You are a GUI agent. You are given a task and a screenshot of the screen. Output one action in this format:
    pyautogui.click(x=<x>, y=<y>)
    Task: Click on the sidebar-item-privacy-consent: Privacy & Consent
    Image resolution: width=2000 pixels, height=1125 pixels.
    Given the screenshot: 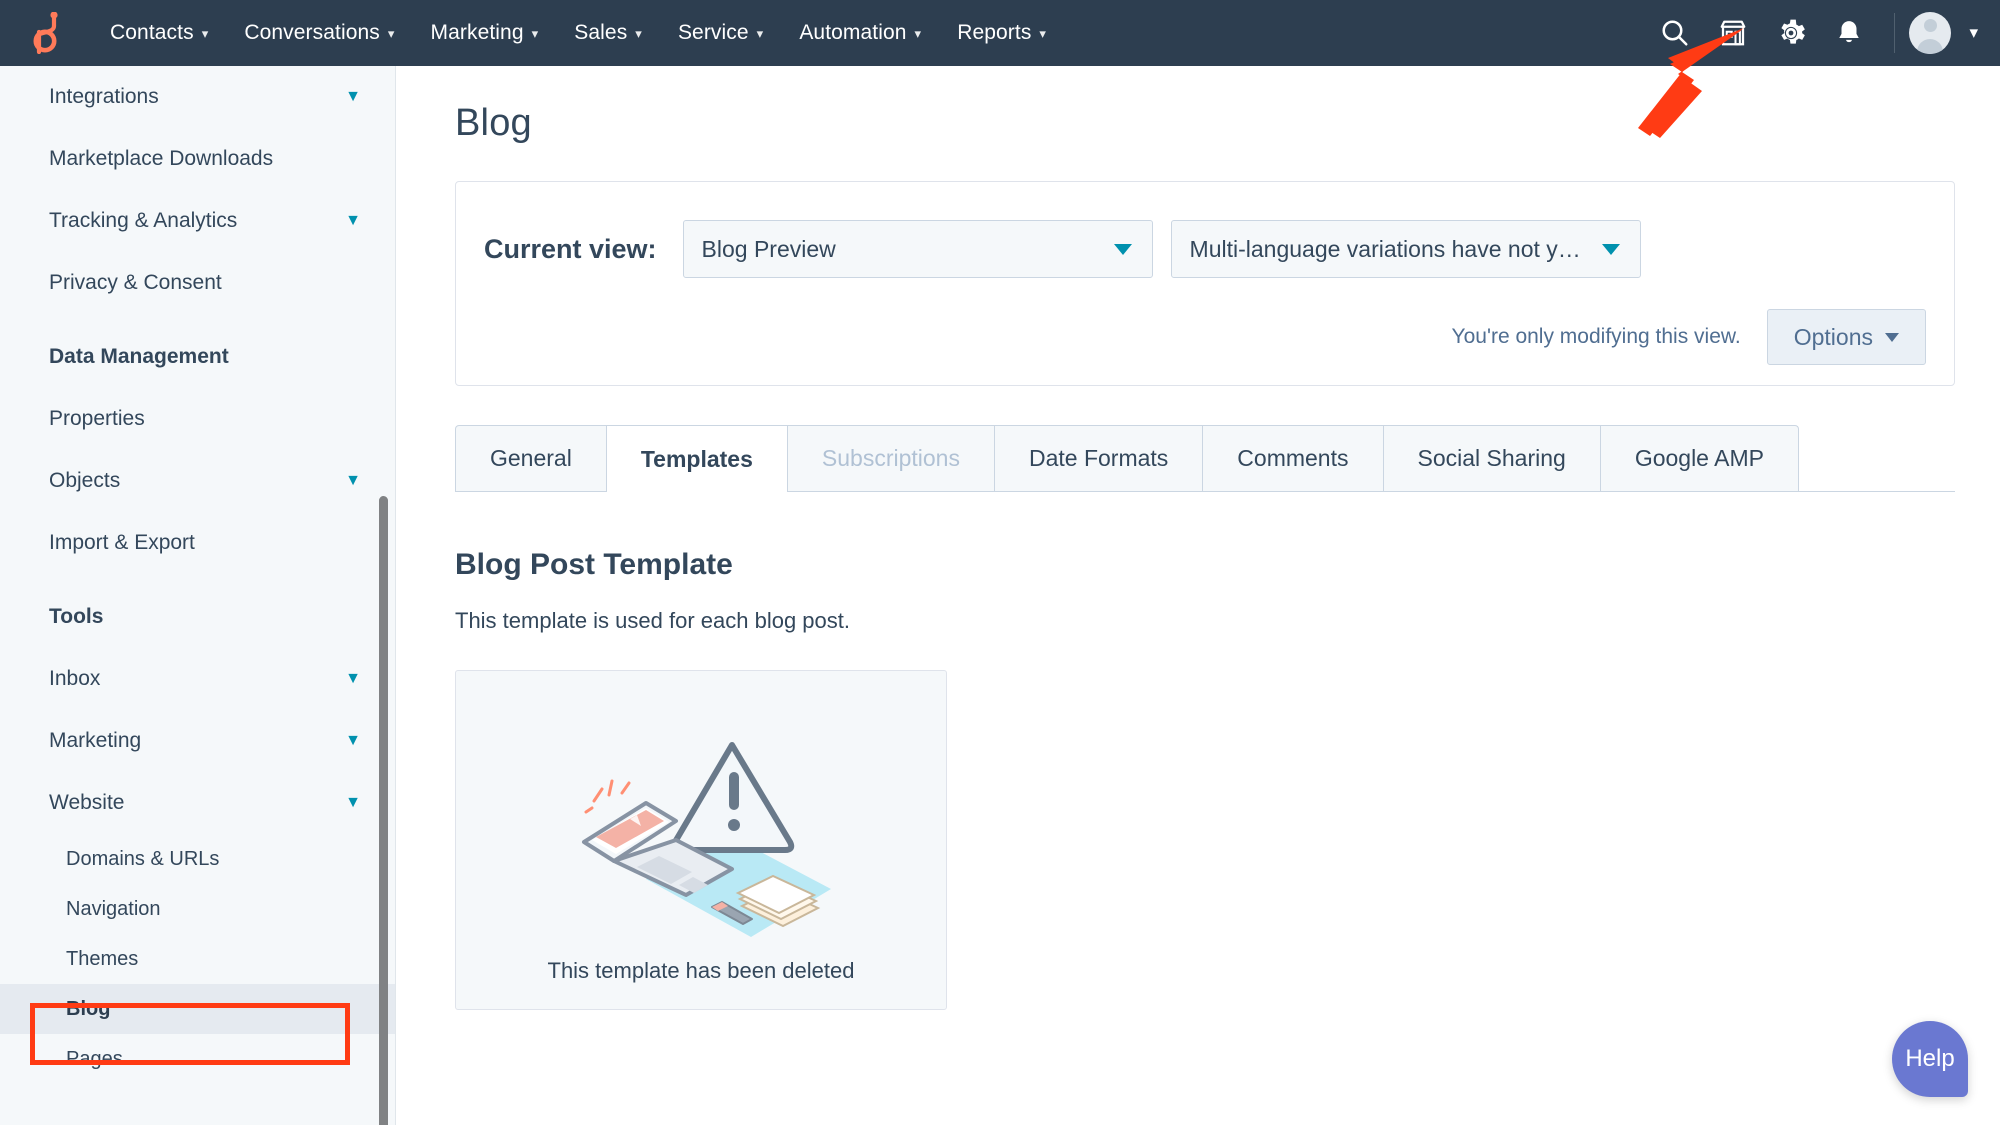 What is the action you would take?
    pyautogui.click(x=197, y=283)
    